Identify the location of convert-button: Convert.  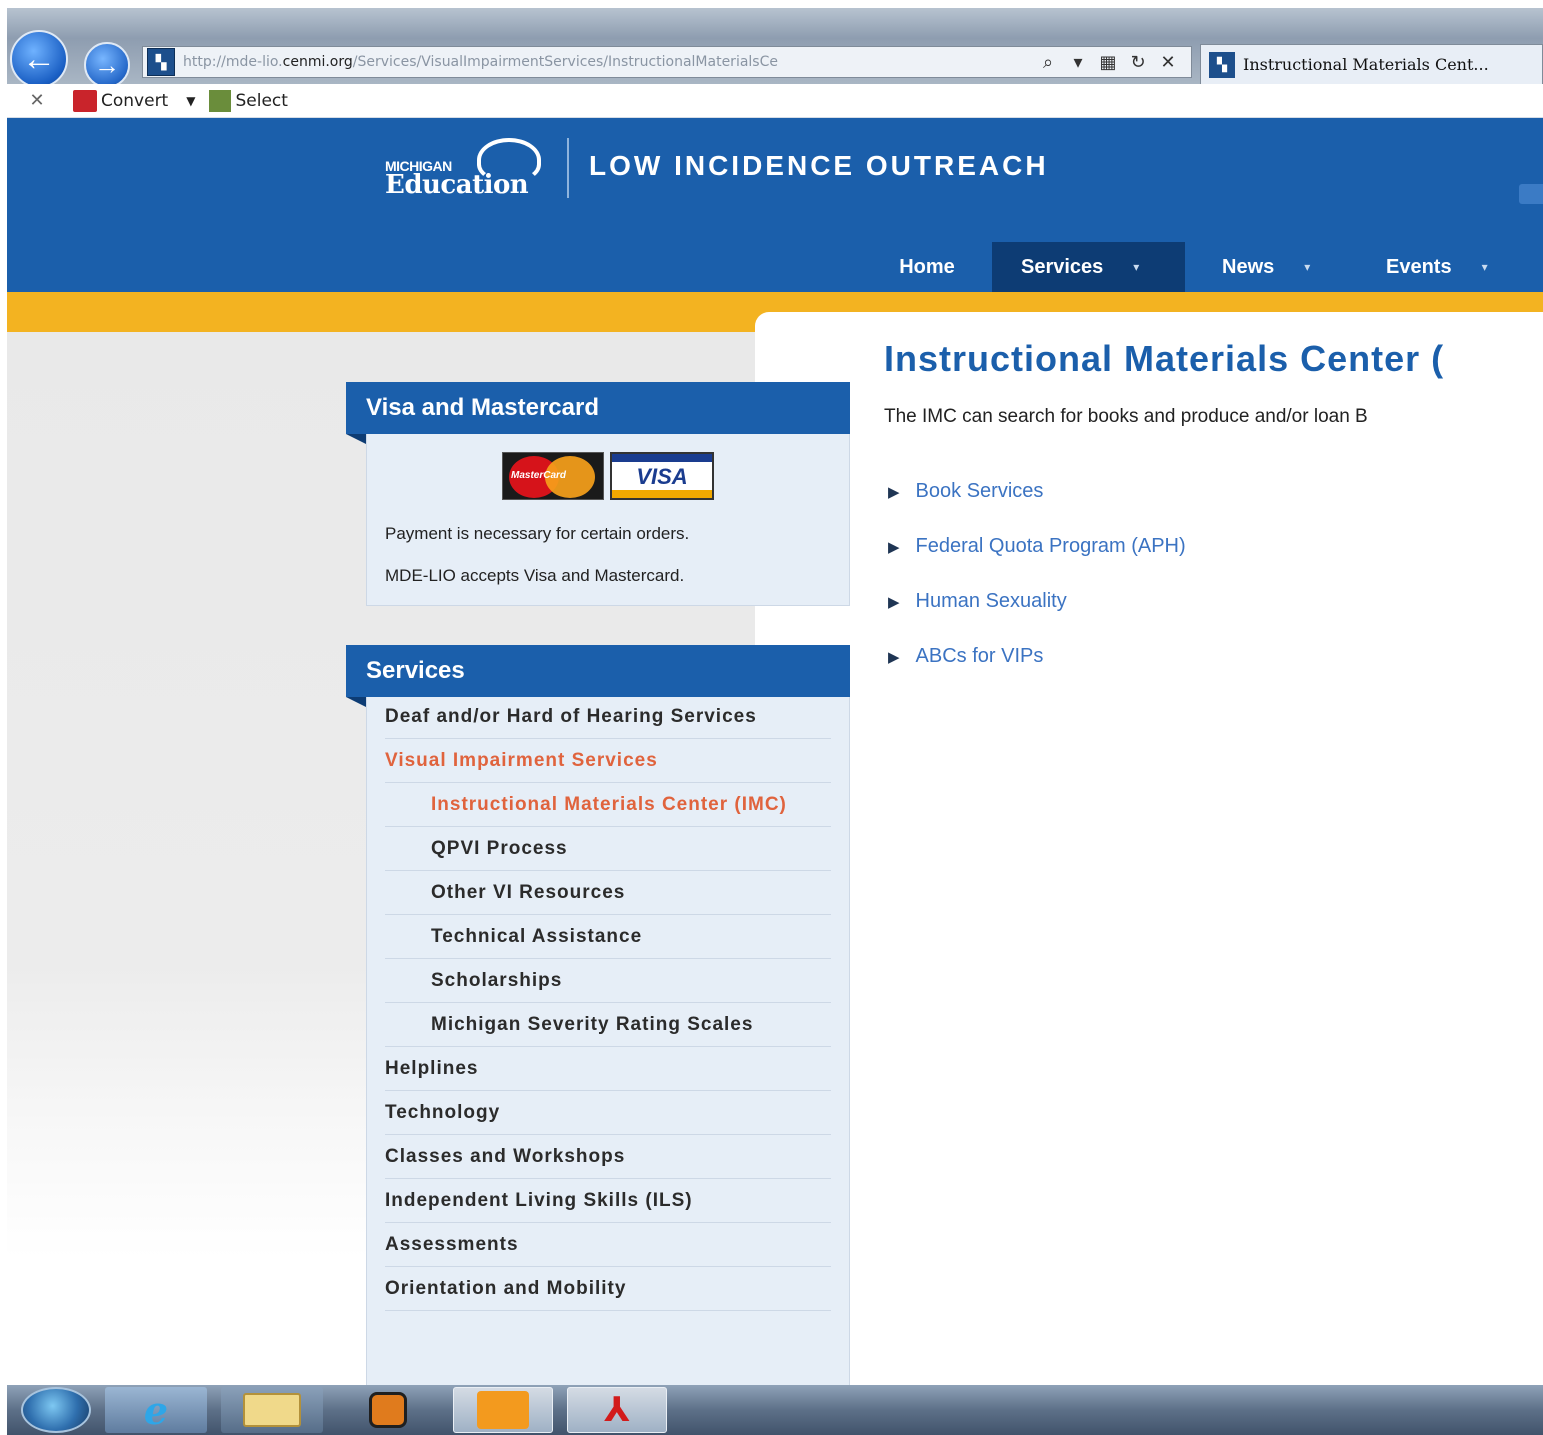
(121, 100).